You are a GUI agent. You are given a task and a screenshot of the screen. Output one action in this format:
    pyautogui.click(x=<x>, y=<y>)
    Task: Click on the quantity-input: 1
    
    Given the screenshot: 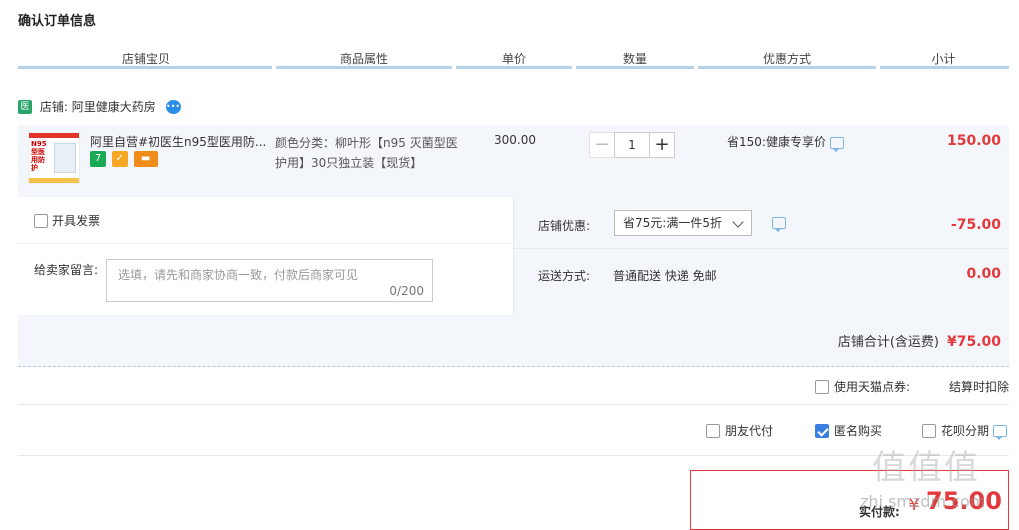 What is the action you would take?
    pyautogui.click(x=632, y=145)
    